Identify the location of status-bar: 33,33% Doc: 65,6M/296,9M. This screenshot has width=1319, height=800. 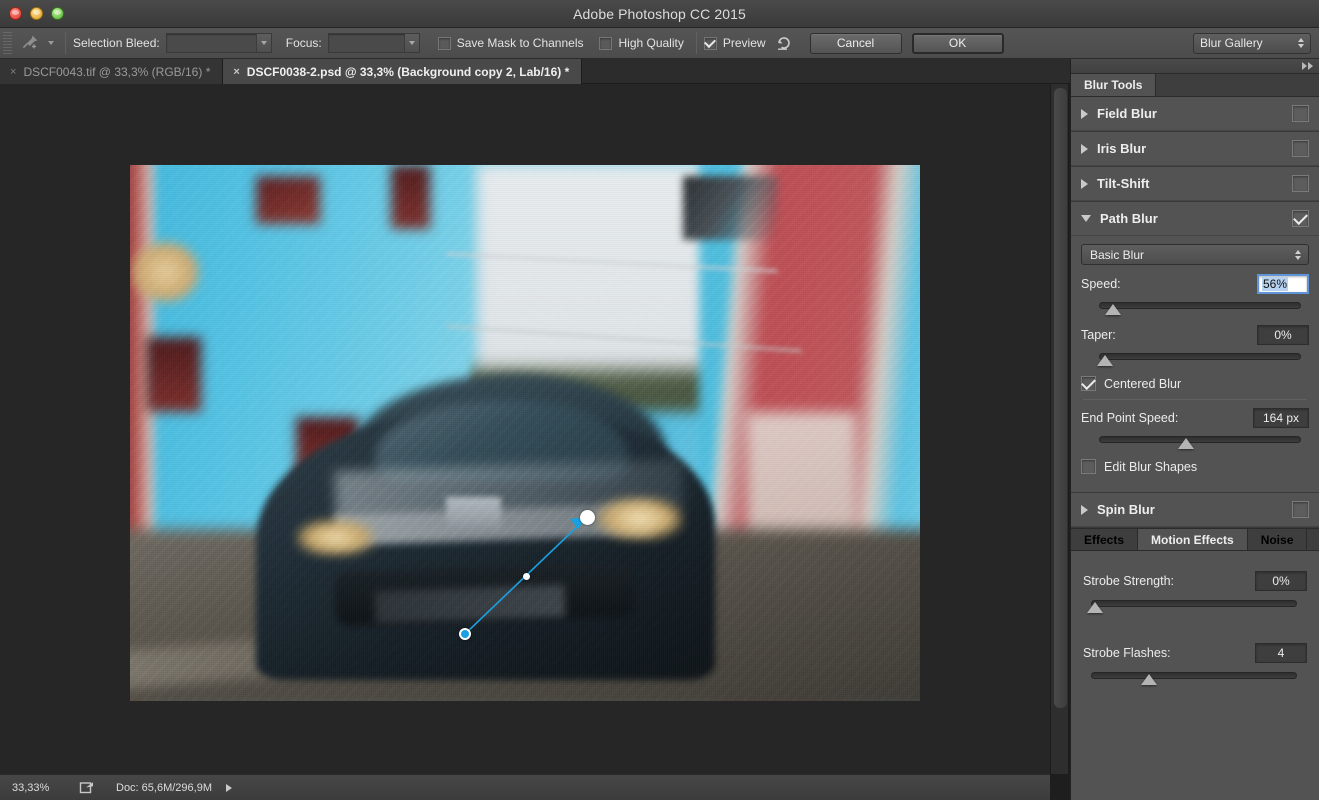
(525, 787).